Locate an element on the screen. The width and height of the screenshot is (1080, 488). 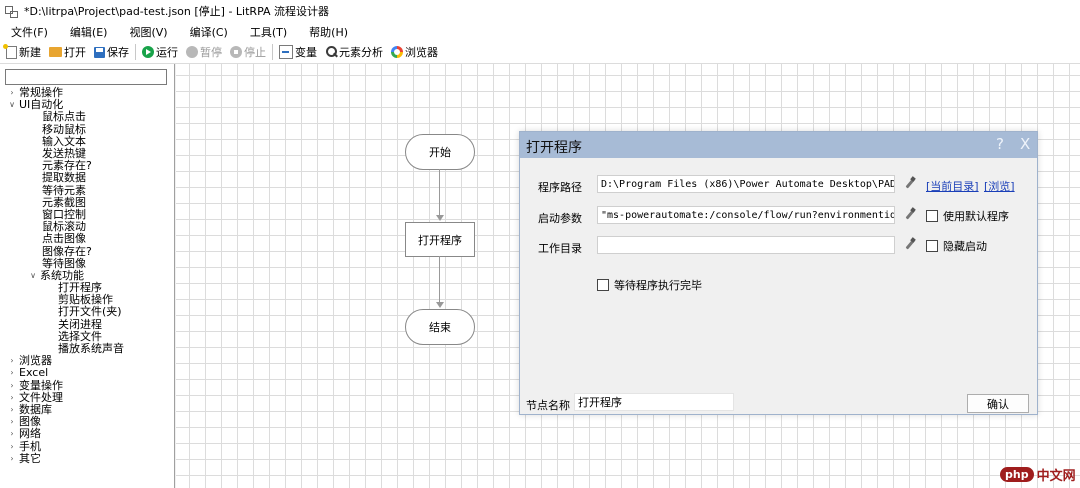
tree-item: 打开文件(夹) is located at coordinates (87, 312).